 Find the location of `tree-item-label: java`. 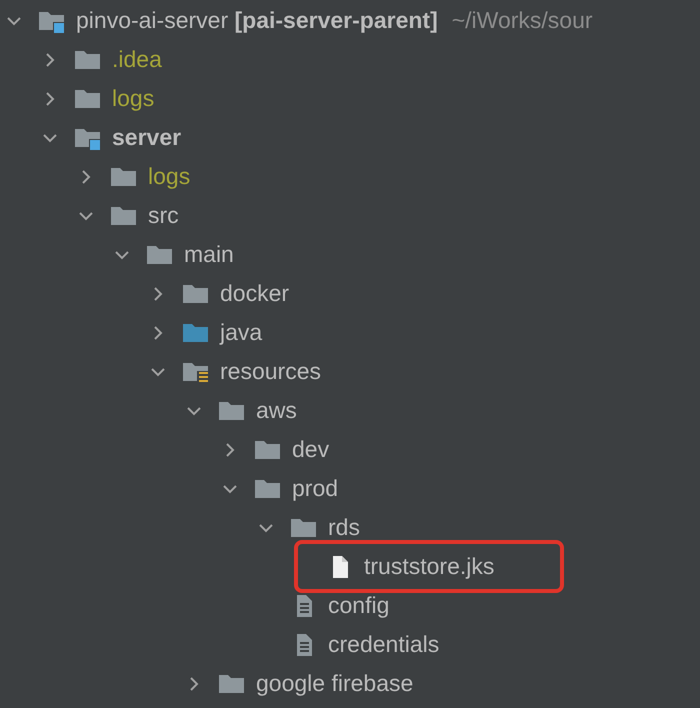

tree-item-label: java is located at coordinates (241, 332).